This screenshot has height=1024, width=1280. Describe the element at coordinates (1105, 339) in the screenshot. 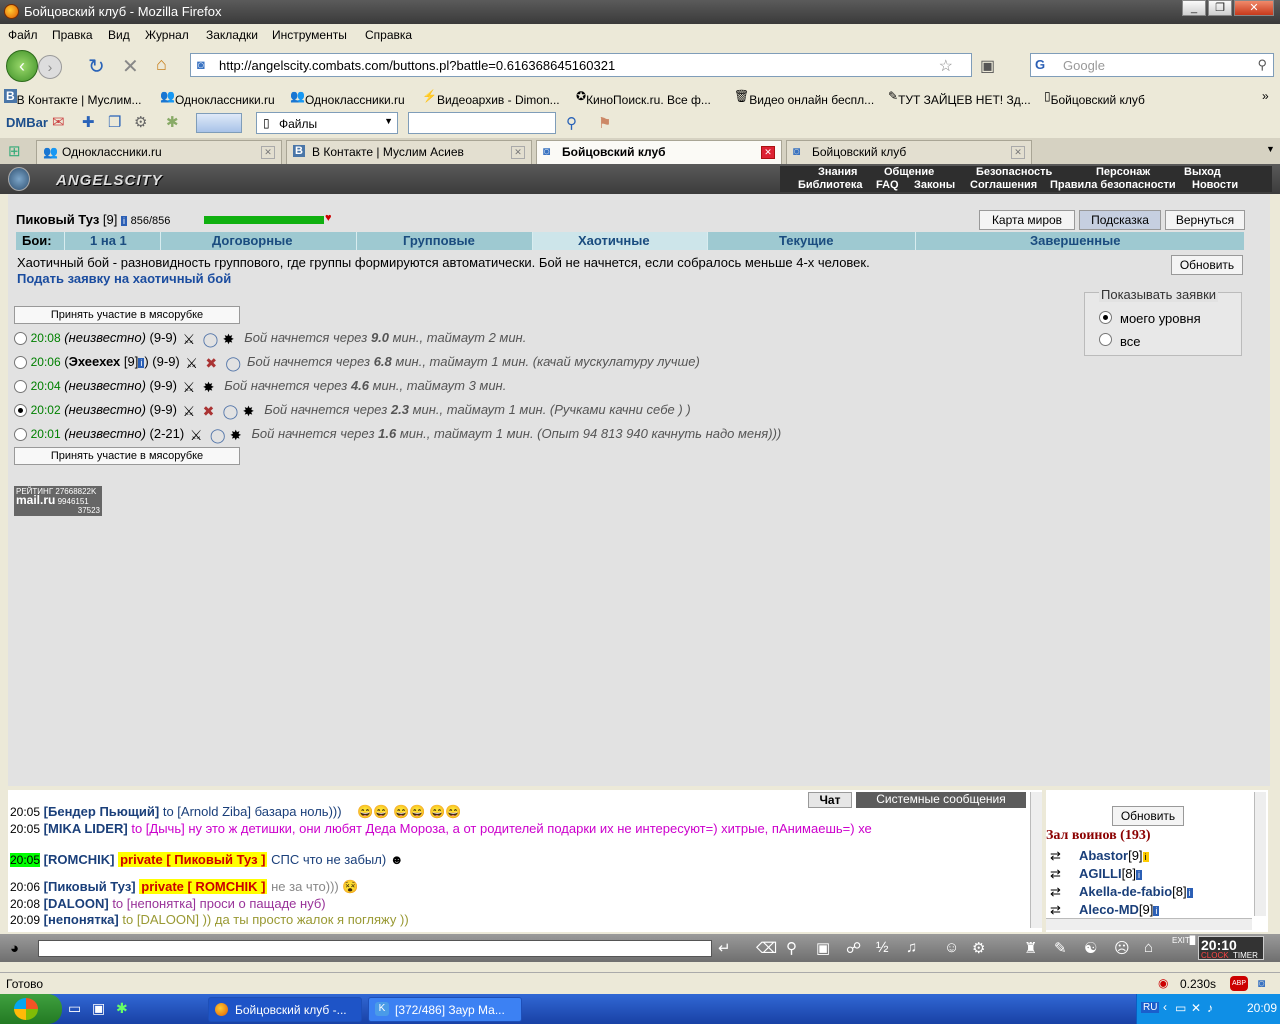

I see `filter-all-radio` at that location.